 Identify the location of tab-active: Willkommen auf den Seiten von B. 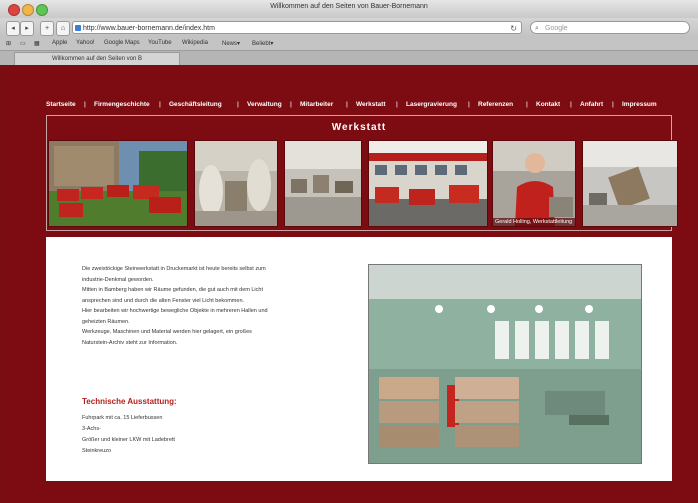
(97, 58).